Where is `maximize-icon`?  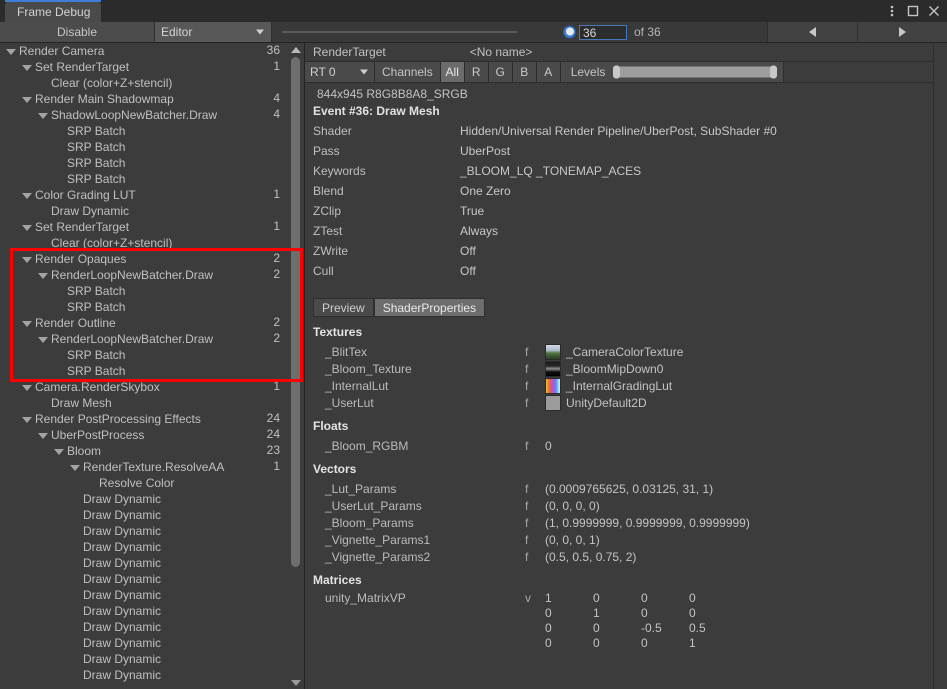 maximize-icon is located at coordinates (912, 11).